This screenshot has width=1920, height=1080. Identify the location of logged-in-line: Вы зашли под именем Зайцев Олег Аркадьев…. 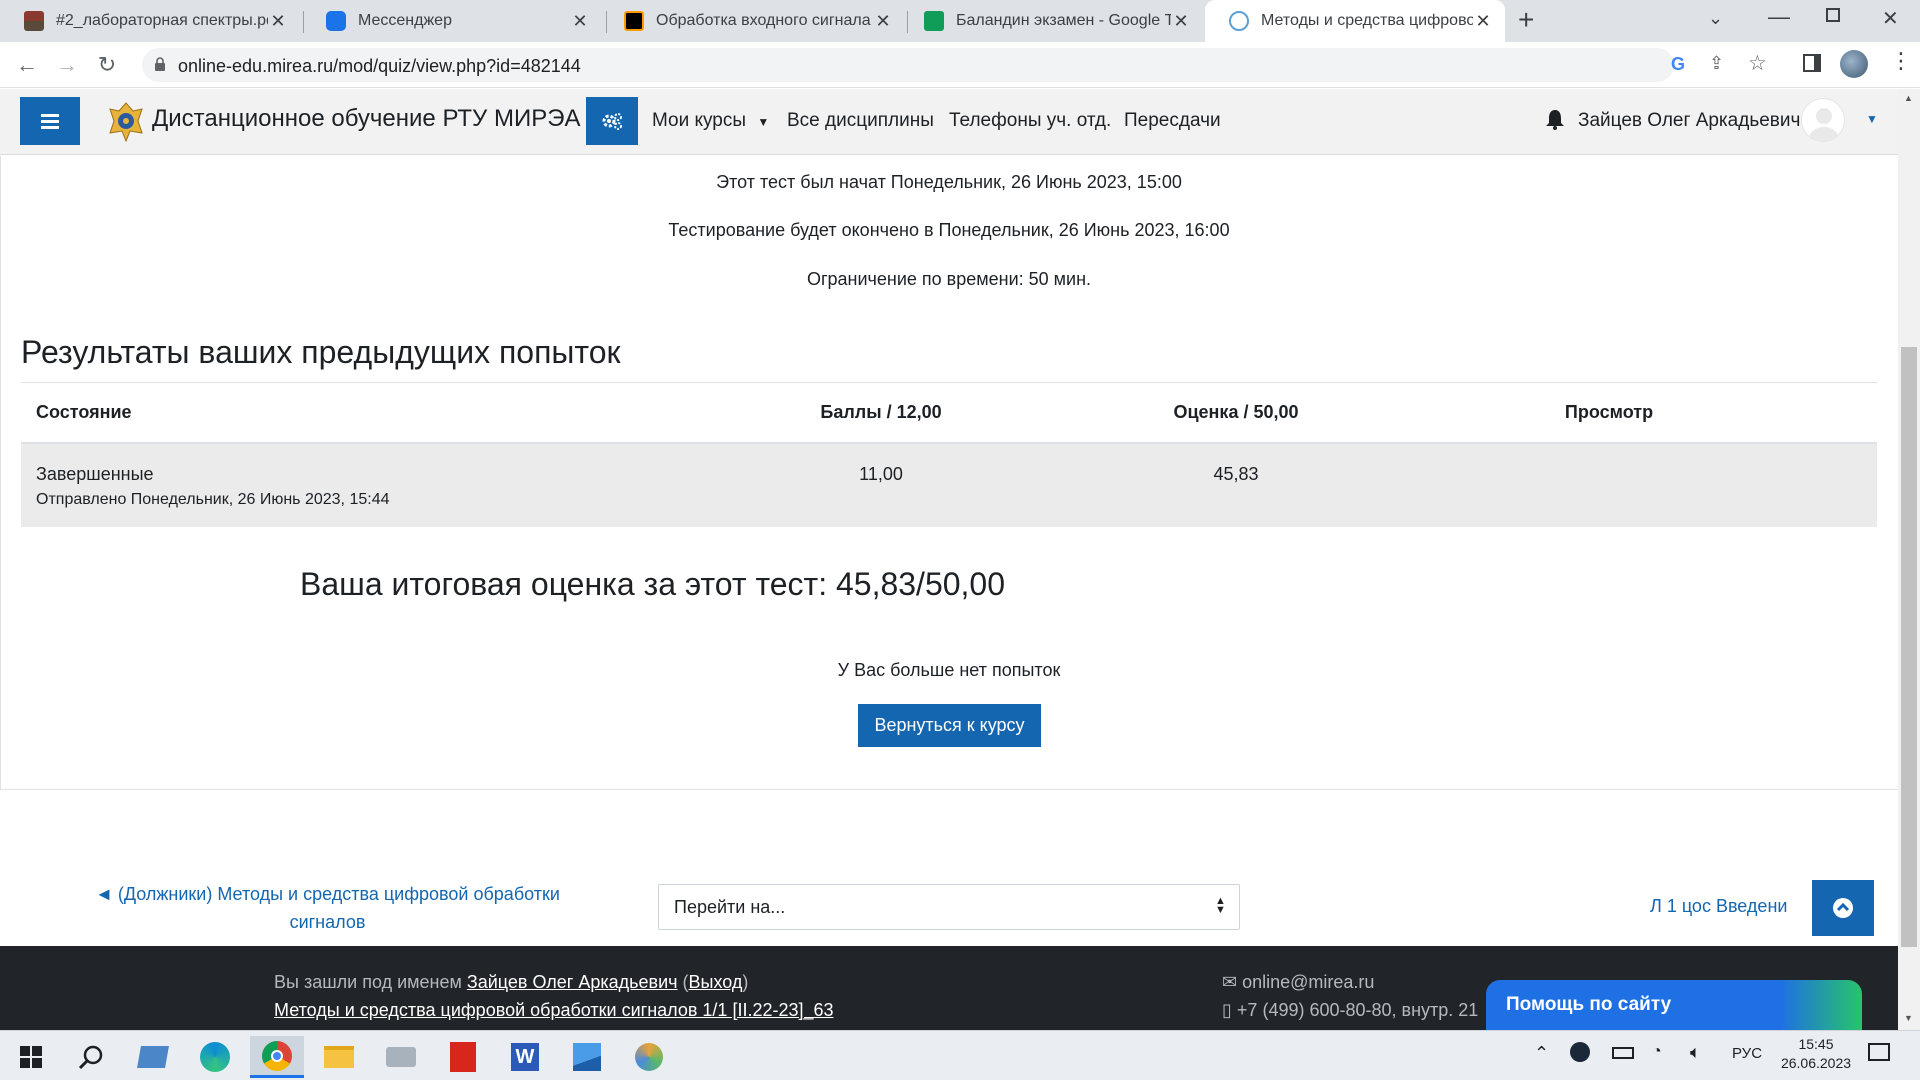
(511, 982).